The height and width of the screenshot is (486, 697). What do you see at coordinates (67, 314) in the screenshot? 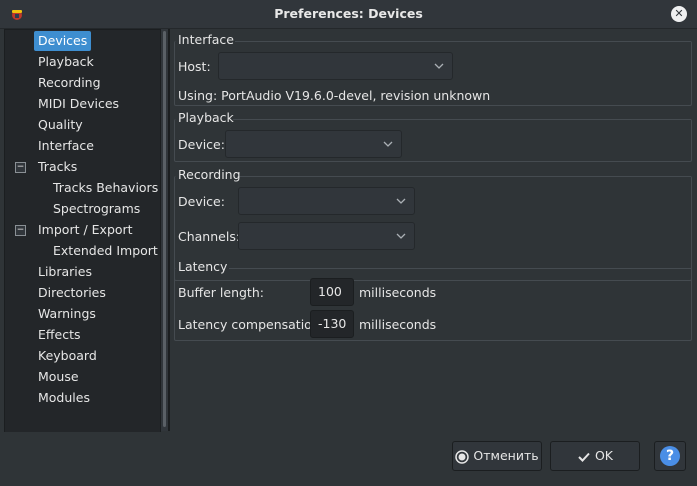
I see `sidebar-item-warnings: Warnings` at bounding box center [67, 314].